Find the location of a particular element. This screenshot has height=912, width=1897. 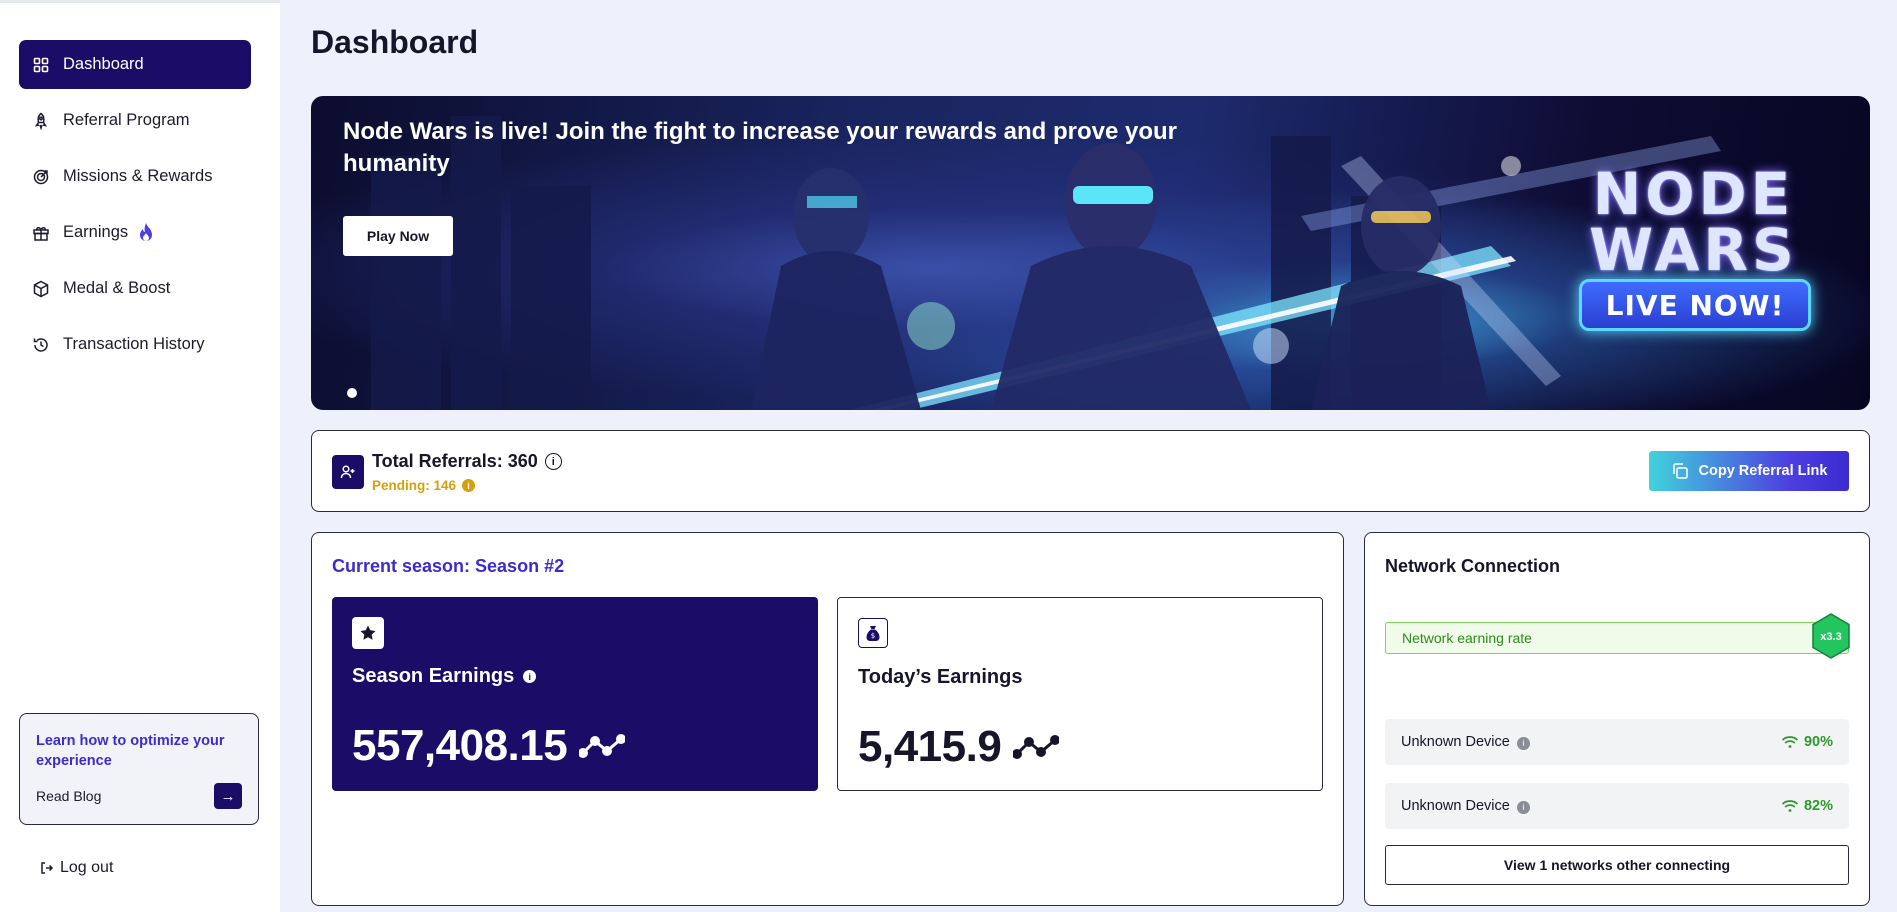

today-earnings-label: Today’s Earnings is located at coordinates (940, 677).